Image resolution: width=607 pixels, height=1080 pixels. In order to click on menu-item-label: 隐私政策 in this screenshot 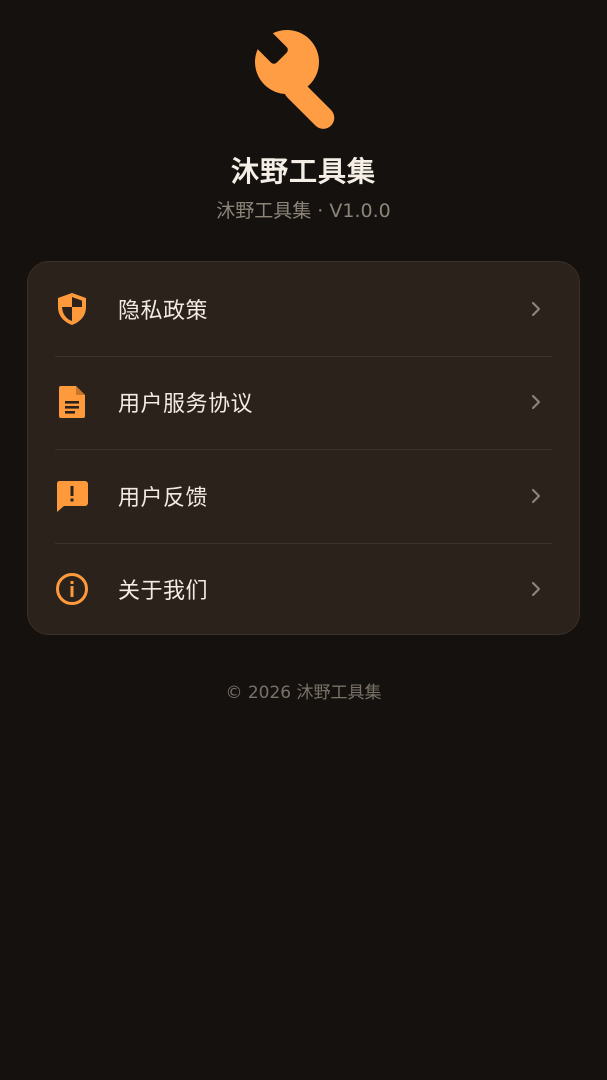, I will do `click(163, 311)`.